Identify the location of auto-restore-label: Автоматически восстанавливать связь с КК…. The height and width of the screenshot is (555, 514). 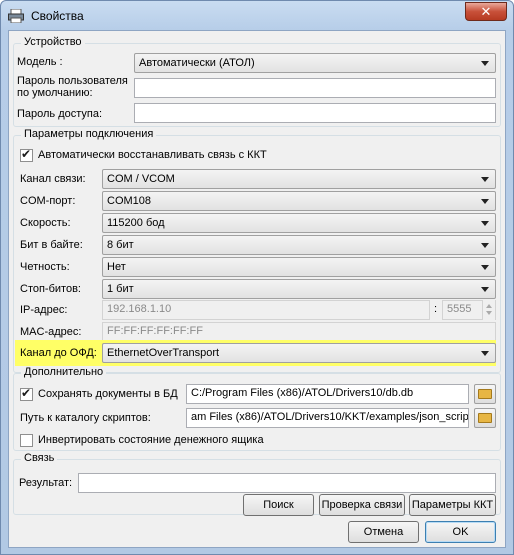
(152, 155).